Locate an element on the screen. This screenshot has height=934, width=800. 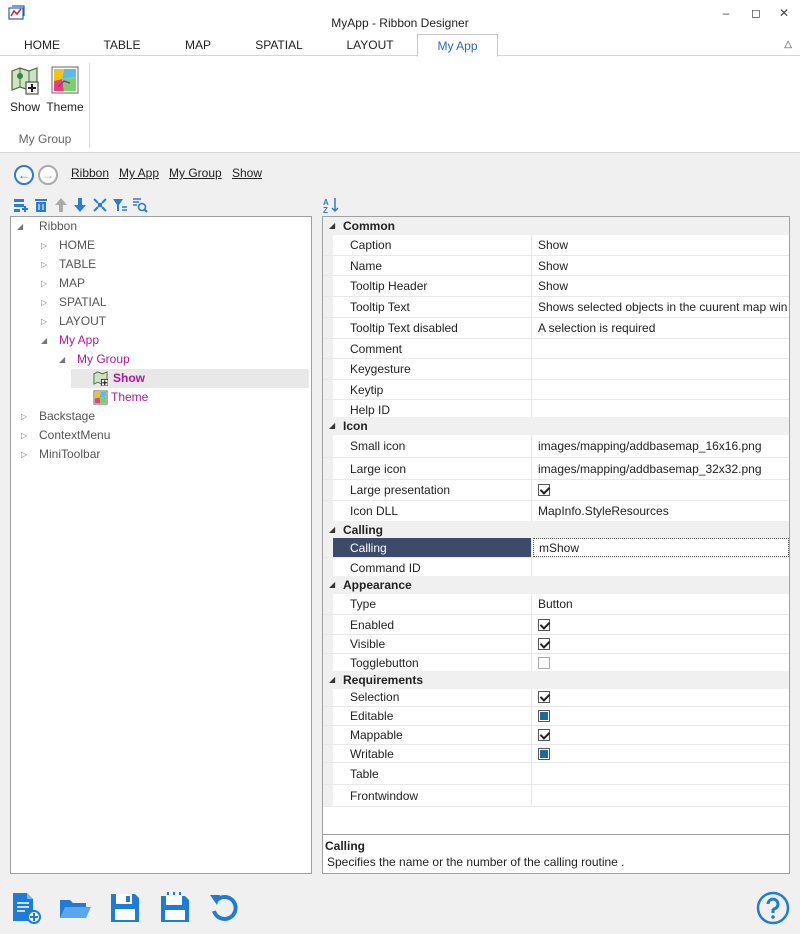
new-file-icon is located at coordinates (25, 908).